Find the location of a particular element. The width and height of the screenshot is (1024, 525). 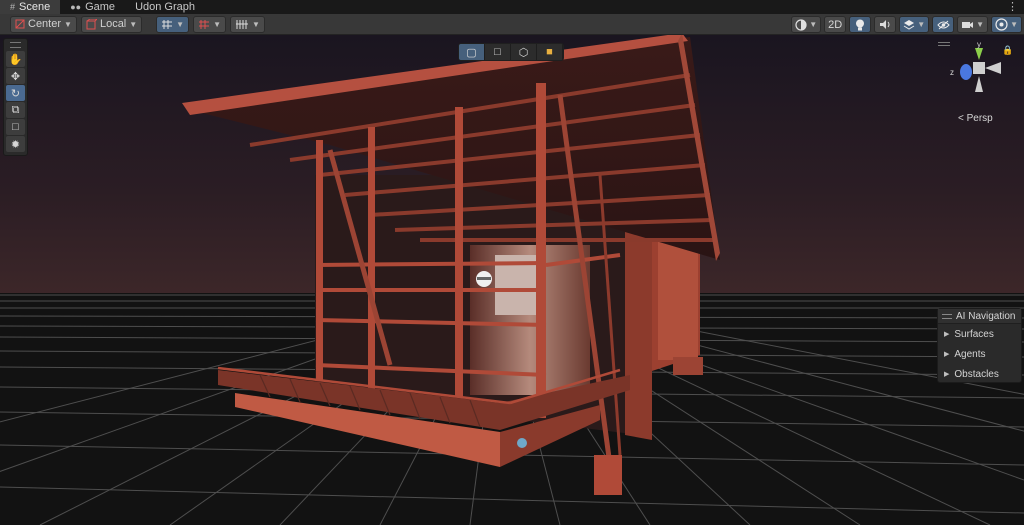

z-axis-label: z is located at coordinates (952, 72).